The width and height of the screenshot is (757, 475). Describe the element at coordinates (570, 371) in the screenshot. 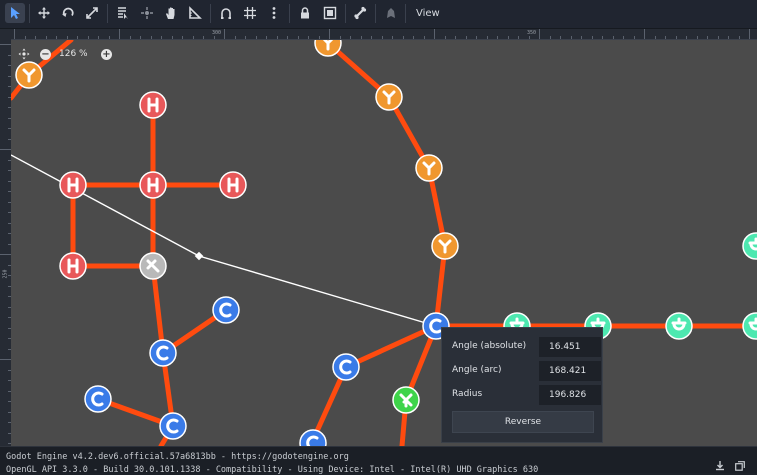

I see `angle-arc-field: 168.421` at that location.